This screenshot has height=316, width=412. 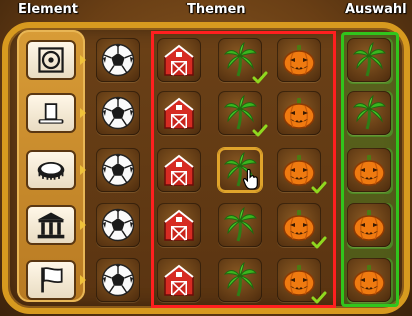 What do you see at coordinates (216, 9) in the screenshot?
I see `header-themen: Themen` at bounding box center [216, 9].